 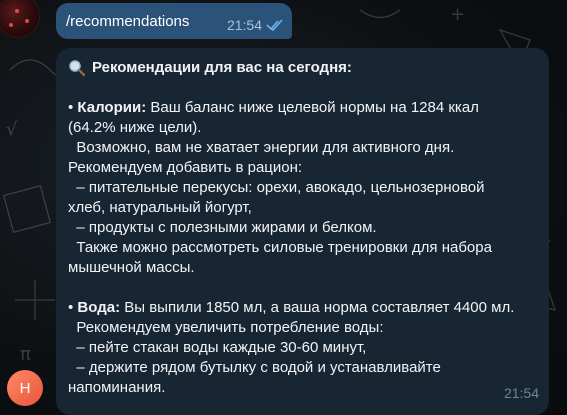 What do you see at coordinates (112, 107) in the screenshot?
I see `calories-label: Калории:` at bounding box center [112, 107].